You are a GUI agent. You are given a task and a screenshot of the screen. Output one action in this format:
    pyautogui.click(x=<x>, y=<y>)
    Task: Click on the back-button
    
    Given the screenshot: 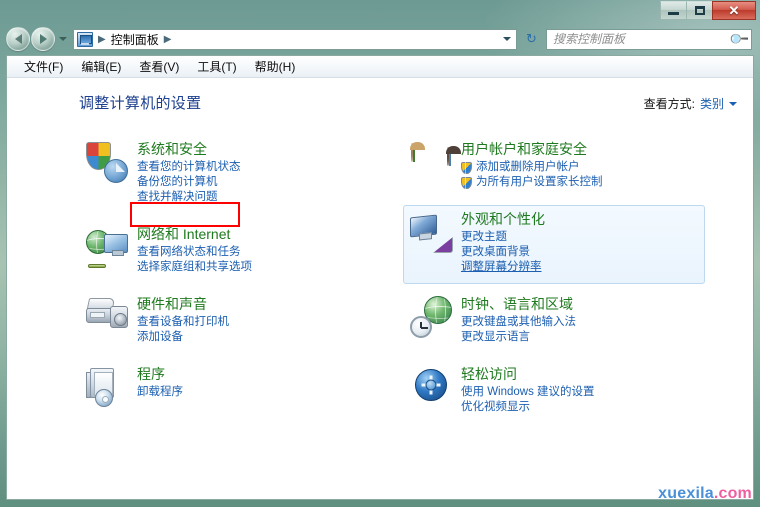 What is the action you would take?
    pyautogui.click(x=18, y=39)
    